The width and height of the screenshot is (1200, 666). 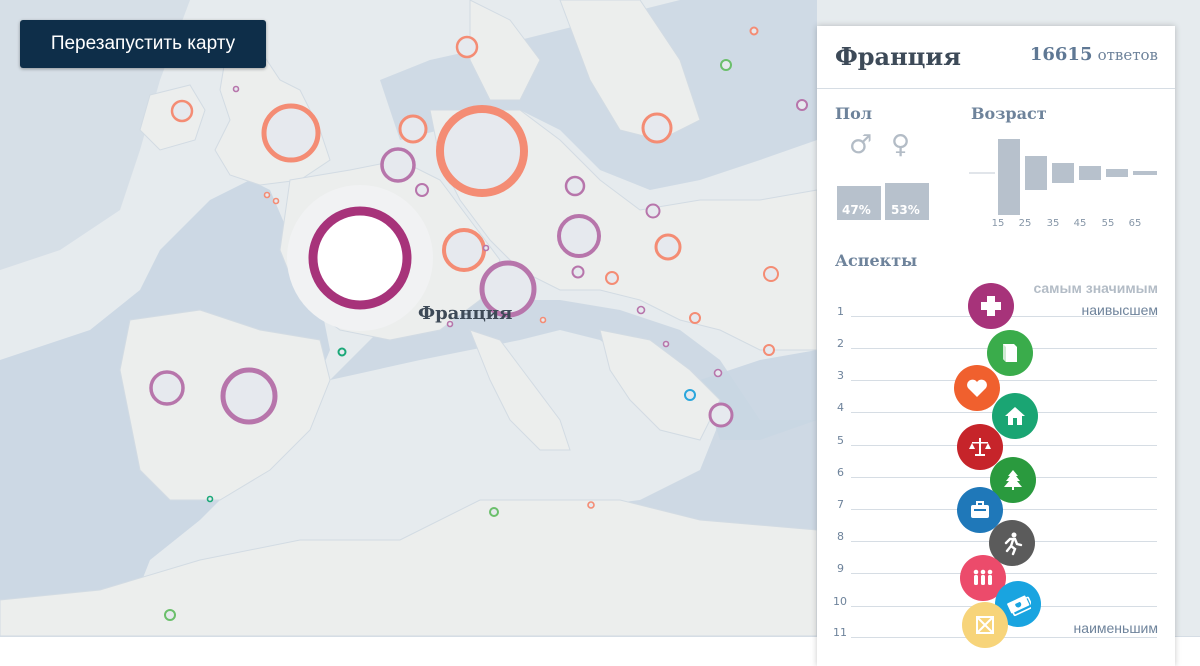 I want to click on panel-divider, so click(x=996, y=88).